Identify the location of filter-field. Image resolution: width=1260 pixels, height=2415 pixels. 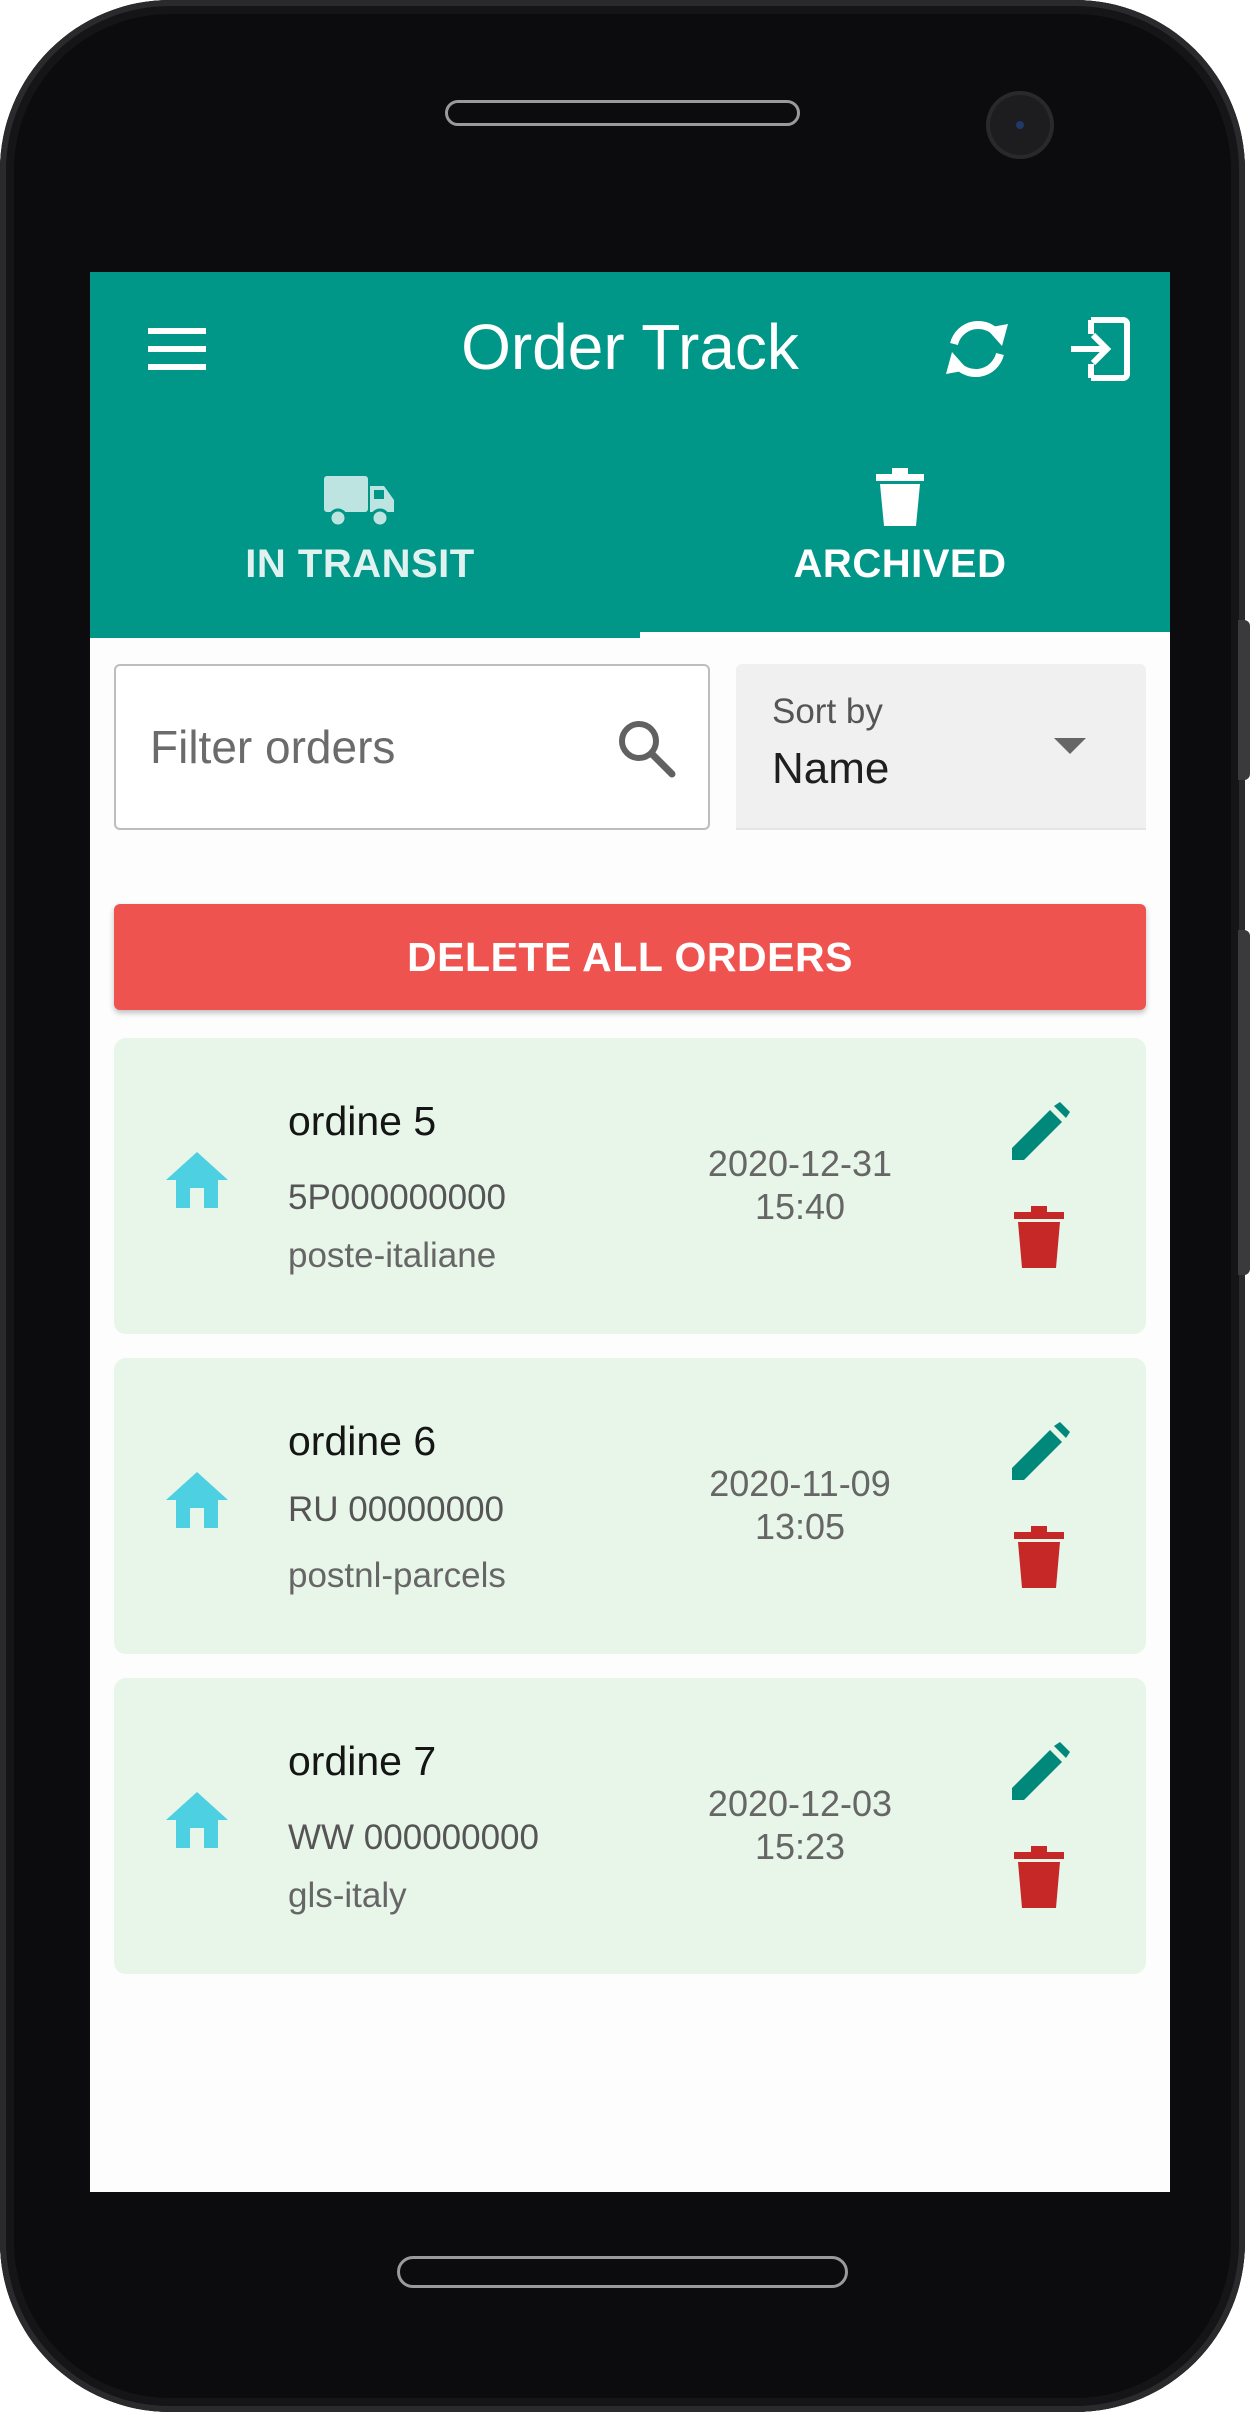
(412, 747).